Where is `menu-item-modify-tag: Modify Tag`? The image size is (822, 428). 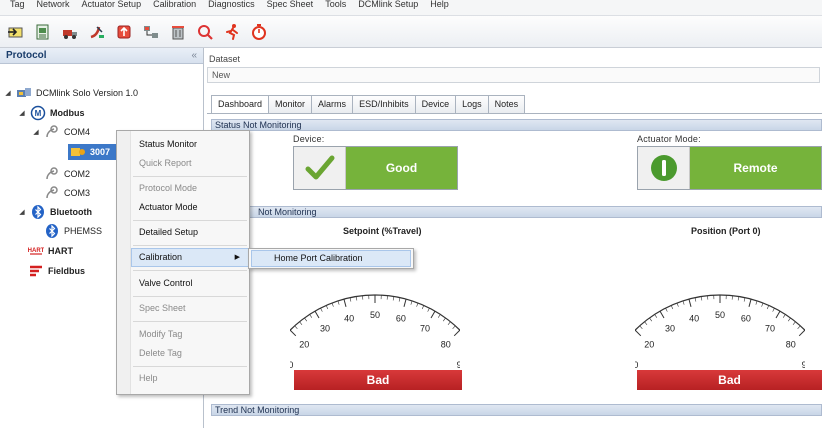
menu-item-modify-tag: Modify Tag is located at coordinates (190, 334).